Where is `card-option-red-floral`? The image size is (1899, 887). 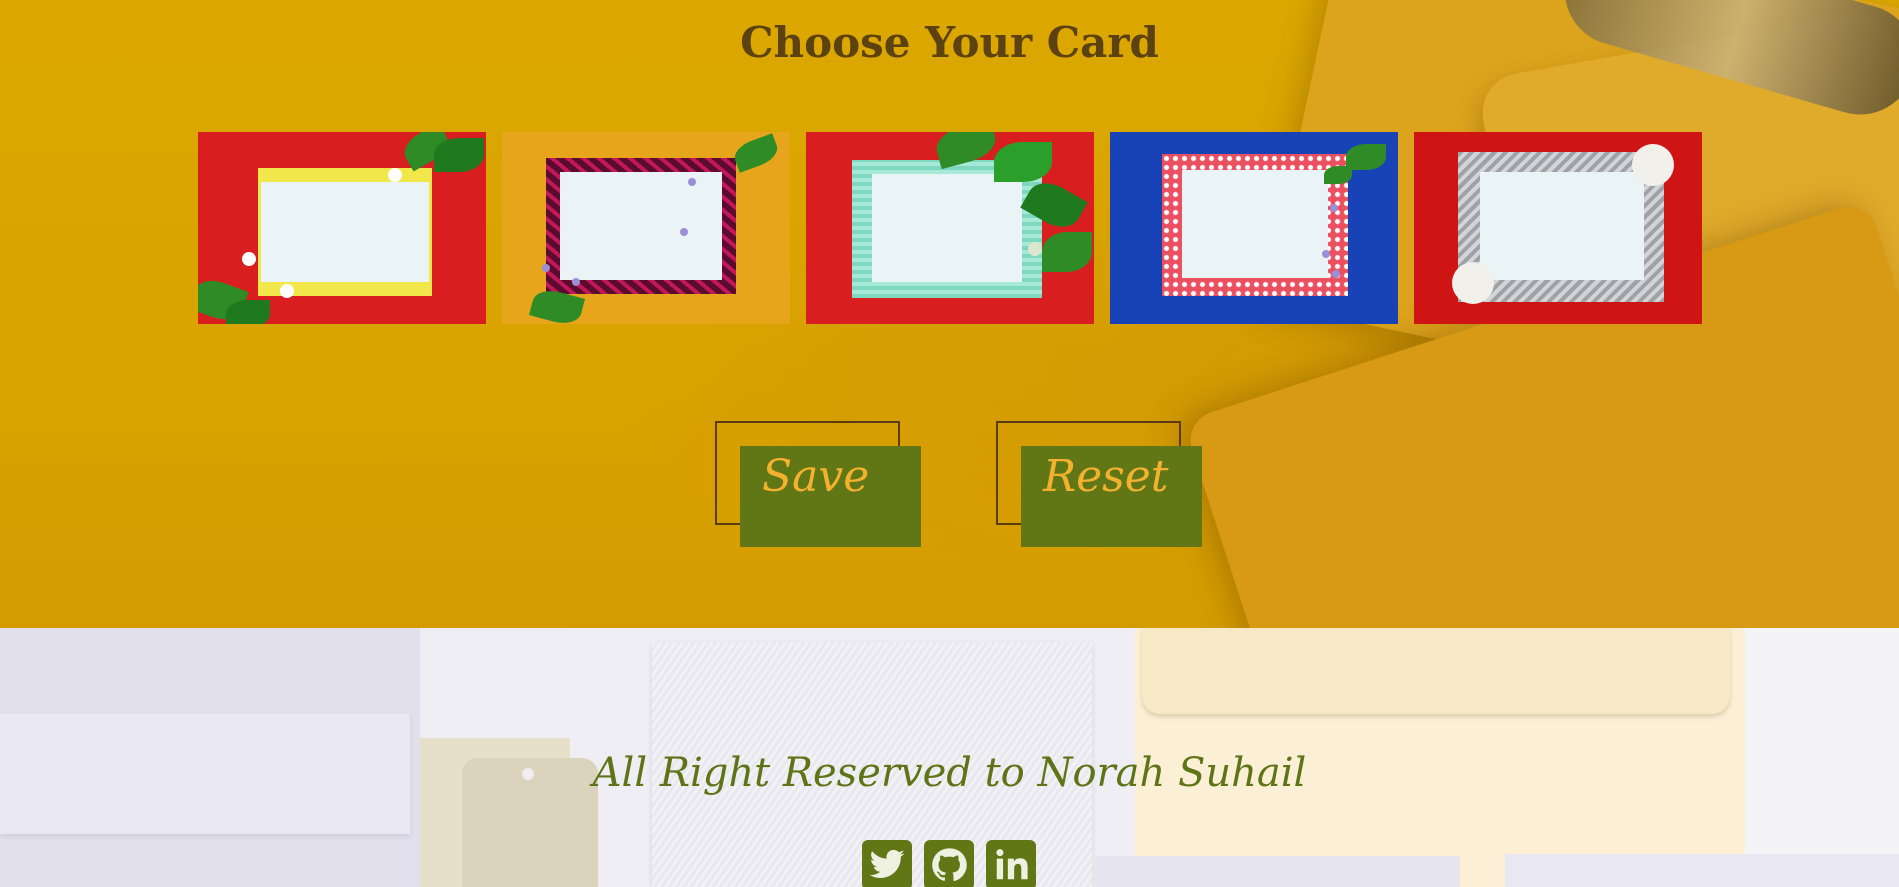
card-option-red-floral is located at coordinates (342, 228).